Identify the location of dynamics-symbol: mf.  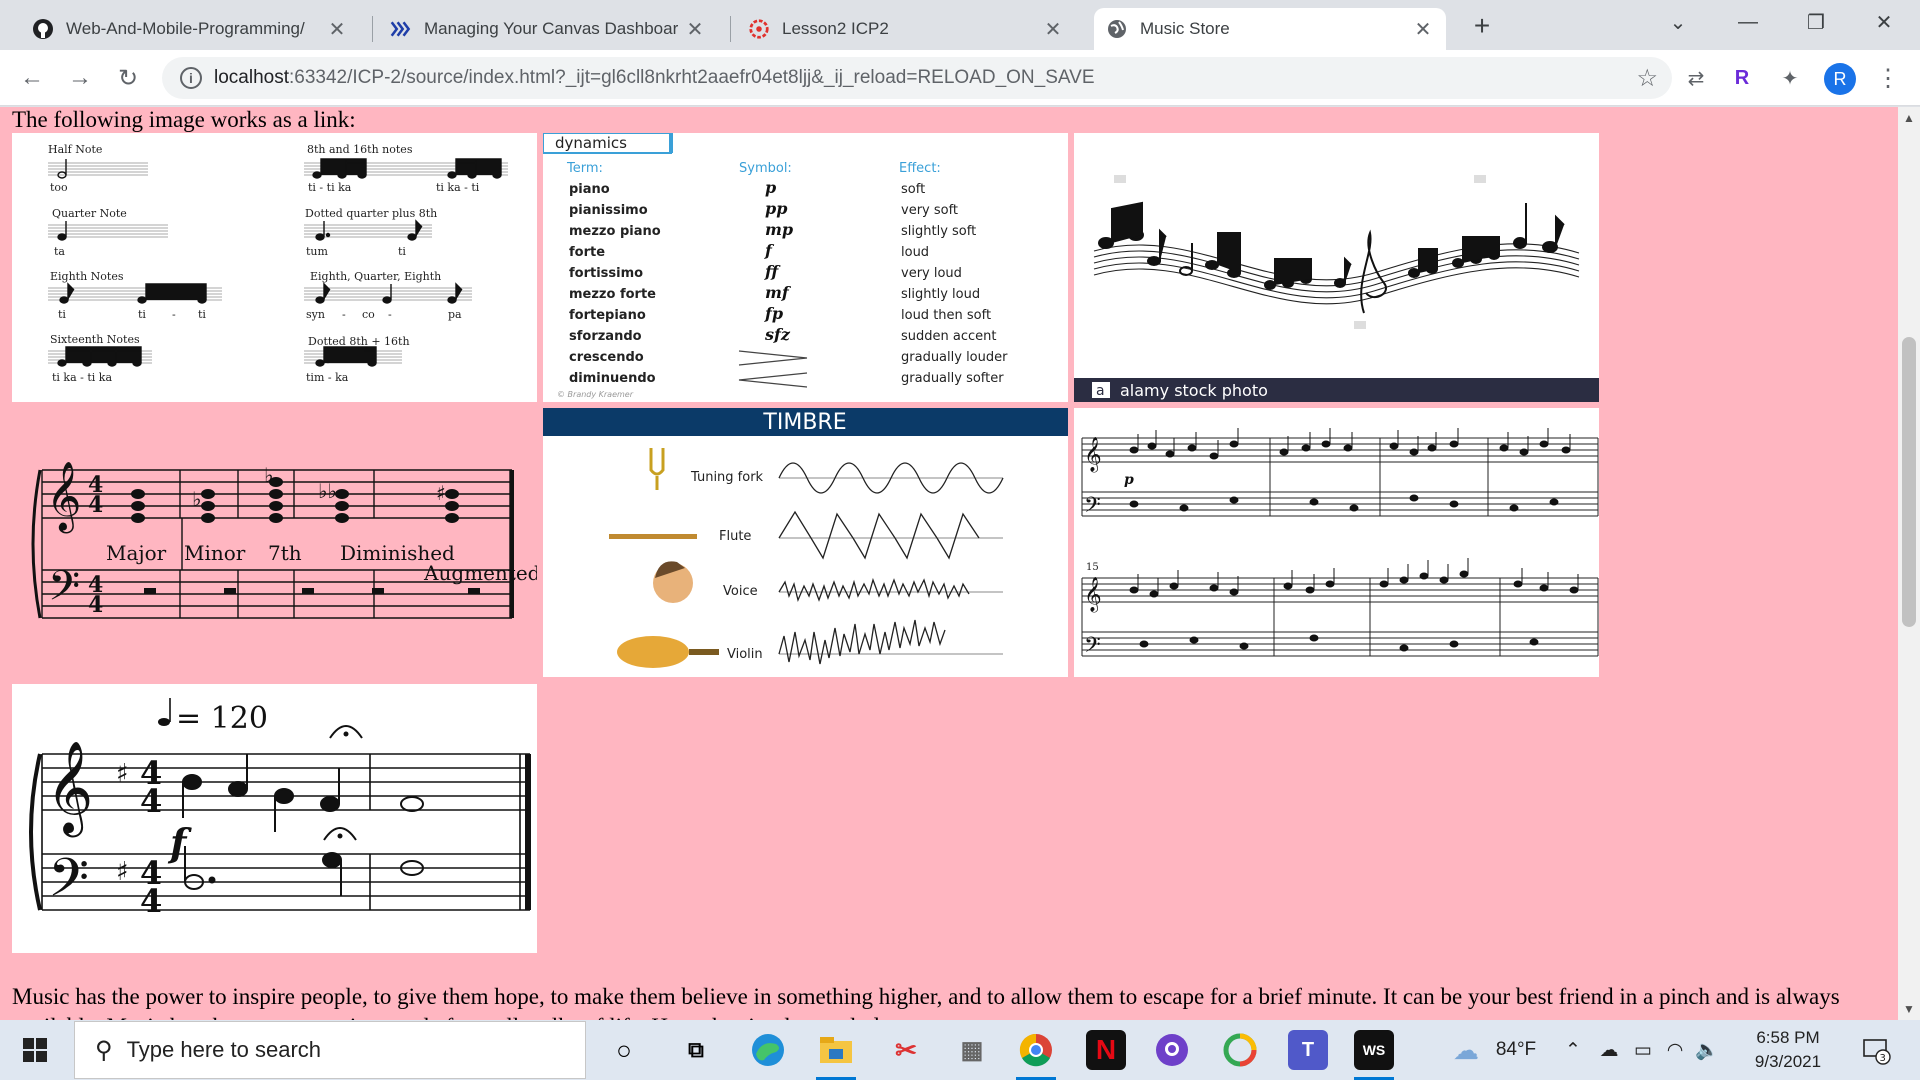
(778, 292).